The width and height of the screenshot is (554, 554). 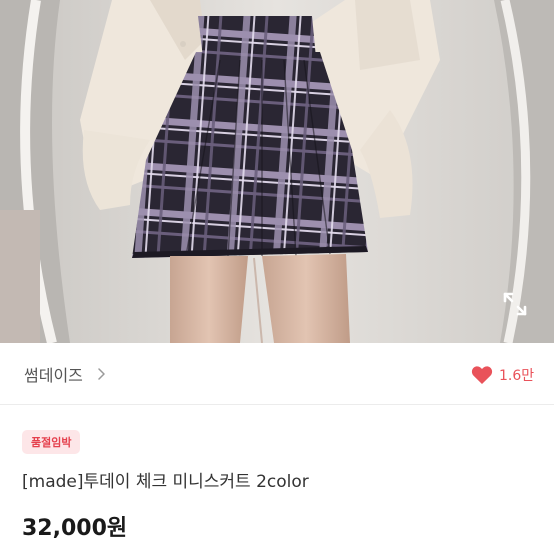 What do you see at coordinates (277, 374) in the screenshot?
I see `seller-row: 썸데이즈 1.6만` at bounding box center [277, 374].